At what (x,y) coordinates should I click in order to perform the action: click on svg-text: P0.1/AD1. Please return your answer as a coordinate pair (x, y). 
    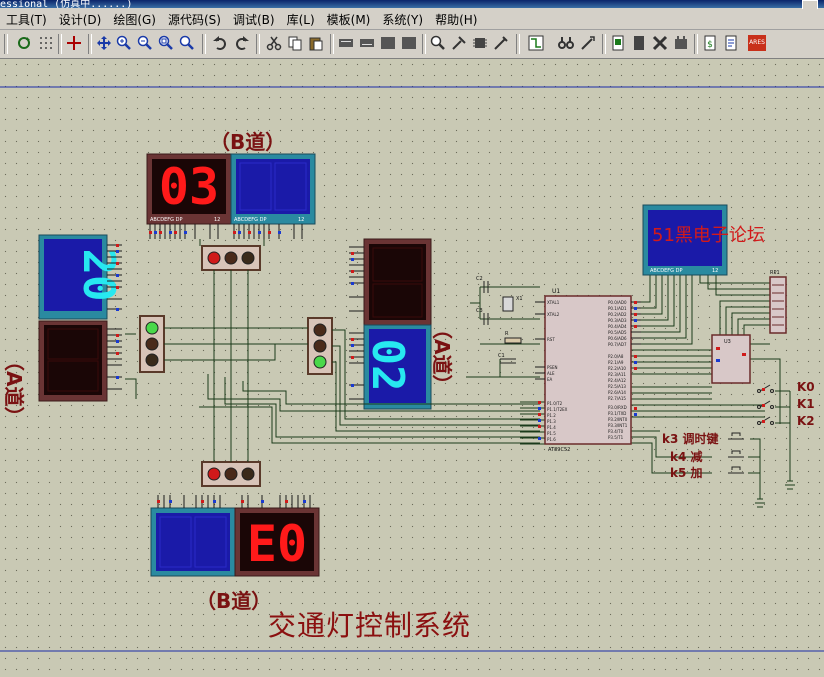
    Looking at the image, I should click on (617, 308).